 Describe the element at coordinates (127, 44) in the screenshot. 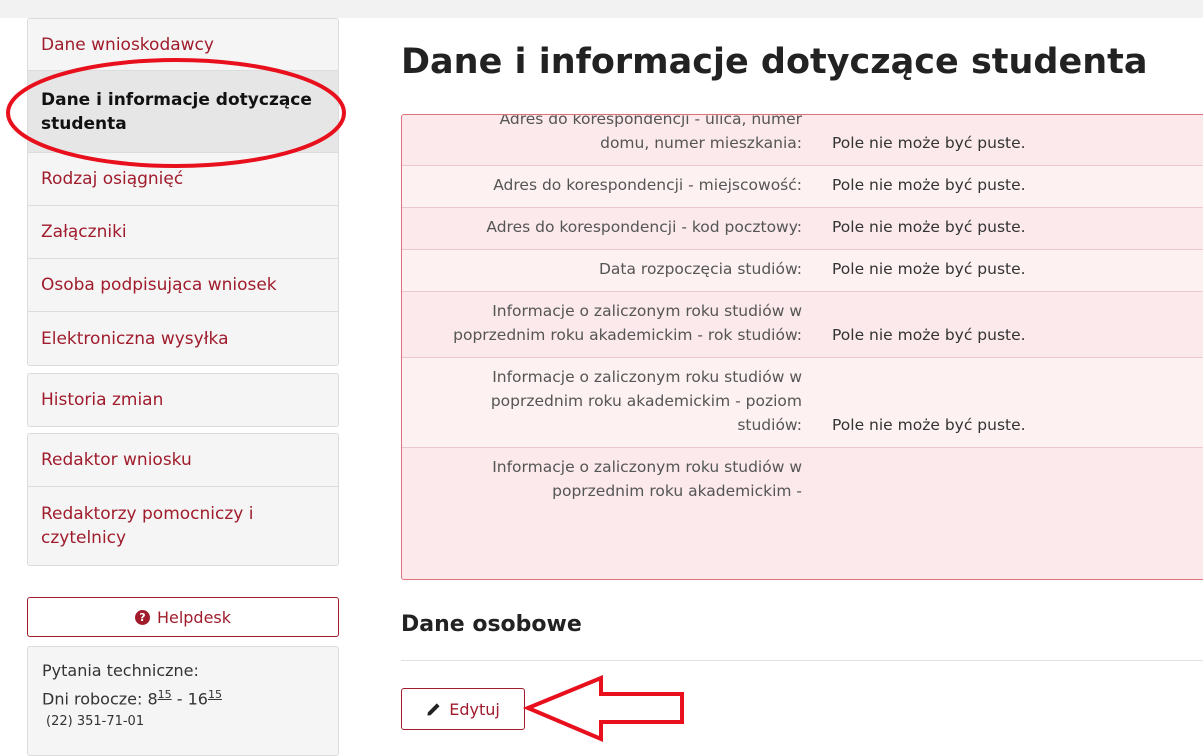

I see `sidebar-item-label: Dane wnioskodawcy` at that location.